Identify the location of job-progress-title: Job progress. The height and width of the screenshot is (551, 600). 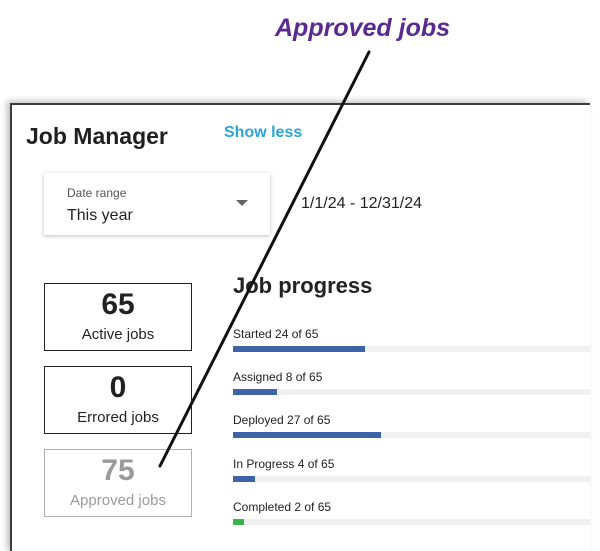
(303, 285).